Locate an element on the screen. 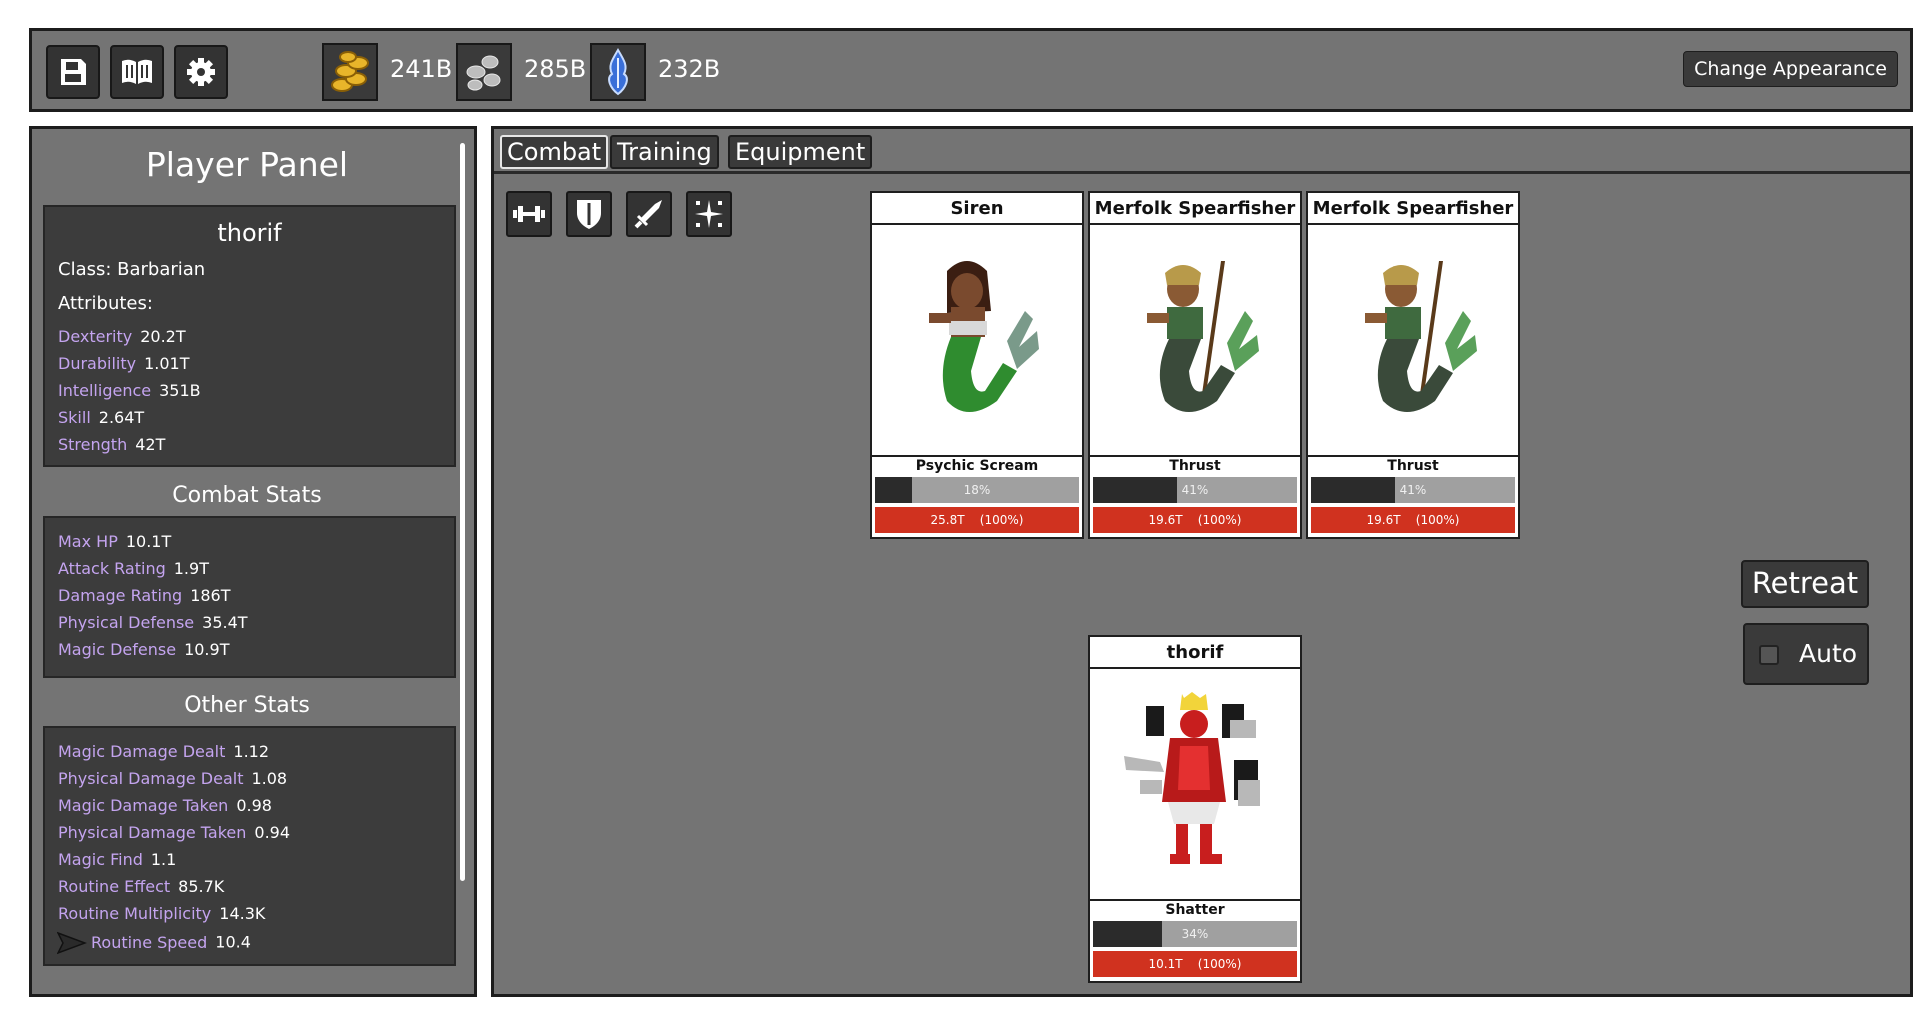 This screenshot has width=1920, height=1018. merfolk-sprite-icon is located at coordinates (1203, 336).